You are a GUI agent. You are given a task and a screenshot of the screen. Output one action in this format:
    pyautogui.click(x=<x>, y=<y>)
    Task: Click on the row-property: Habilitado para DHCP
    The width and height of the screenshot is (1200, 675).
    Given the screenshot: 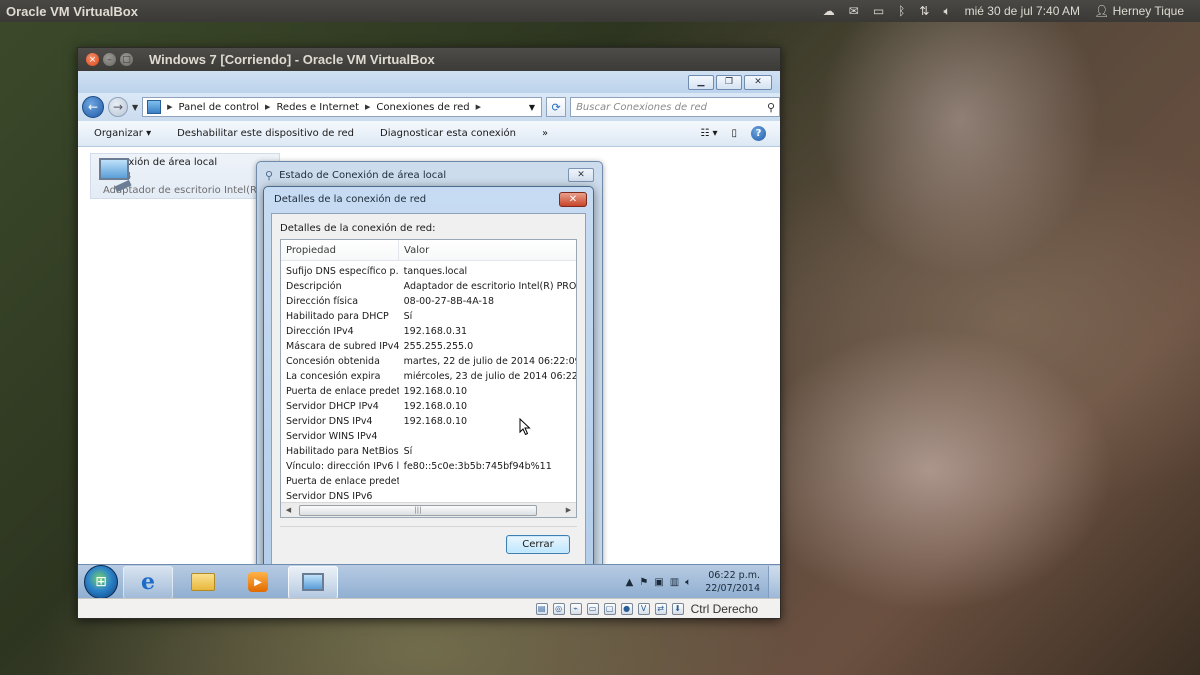 What is the action you would take?
    pyautogui.click(x=337, y=316)
    